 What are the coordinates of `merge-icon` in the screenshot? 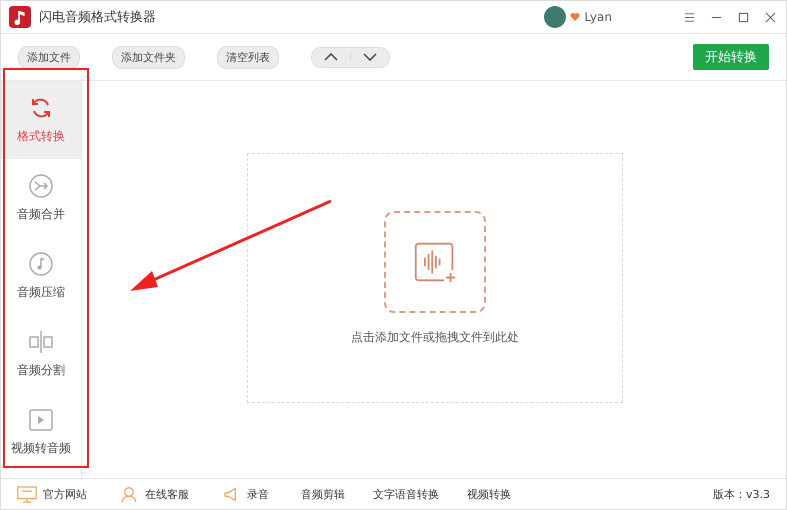 It's located at (41, 186).